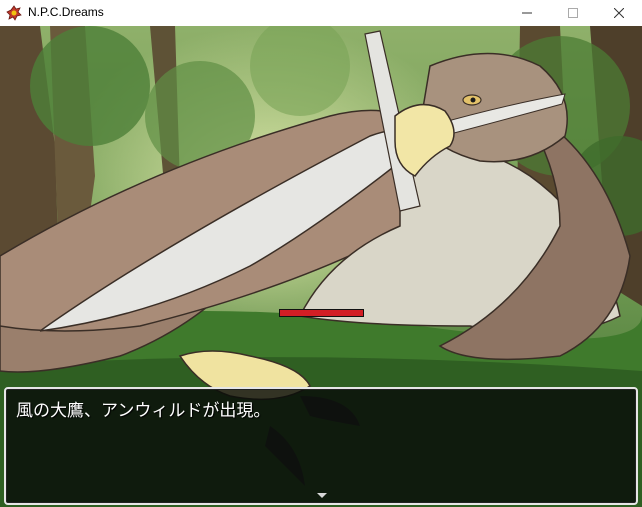 The image size is (642, 507). I want to click on maximize-icon, so click(573, 13).